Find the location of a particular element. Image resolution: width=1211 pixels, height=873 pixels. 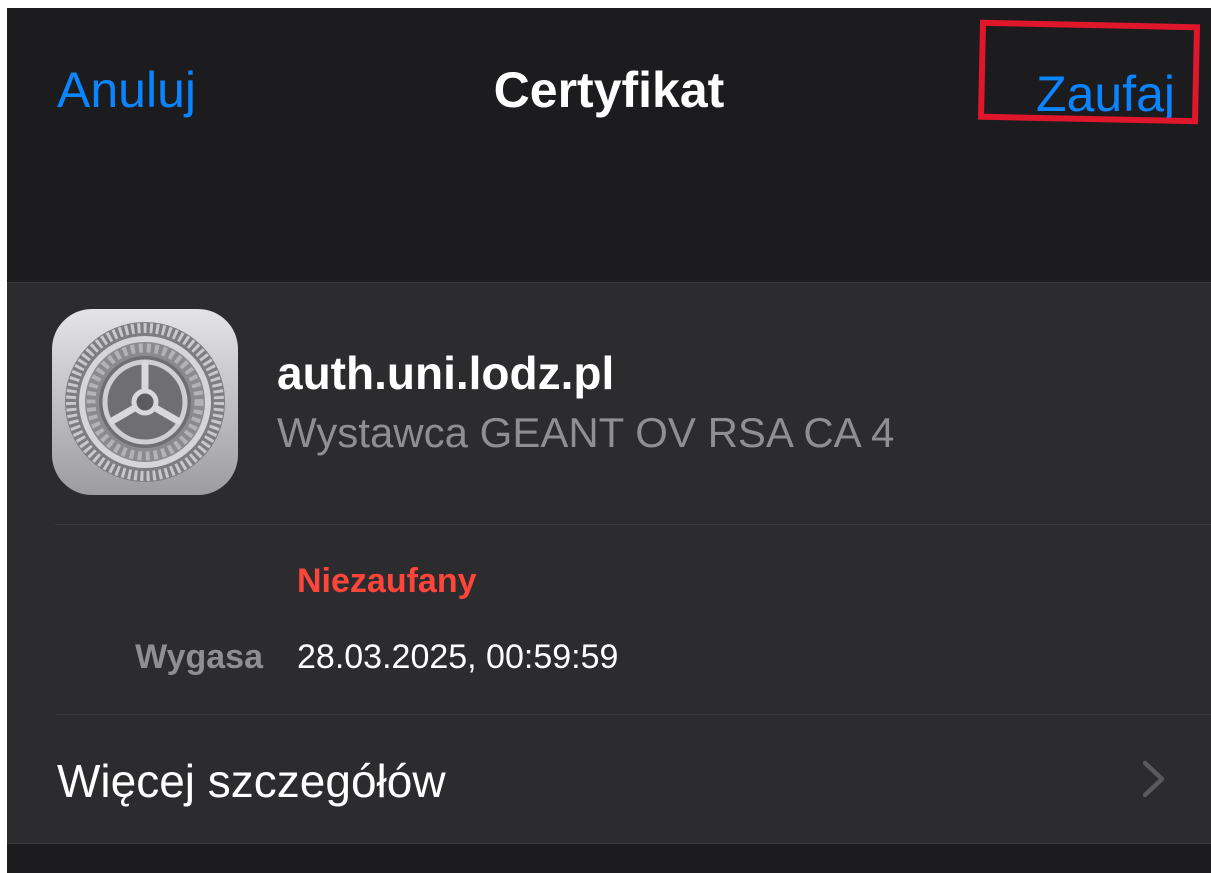

chevron-right-icon is located at coordinates (1153, 779).